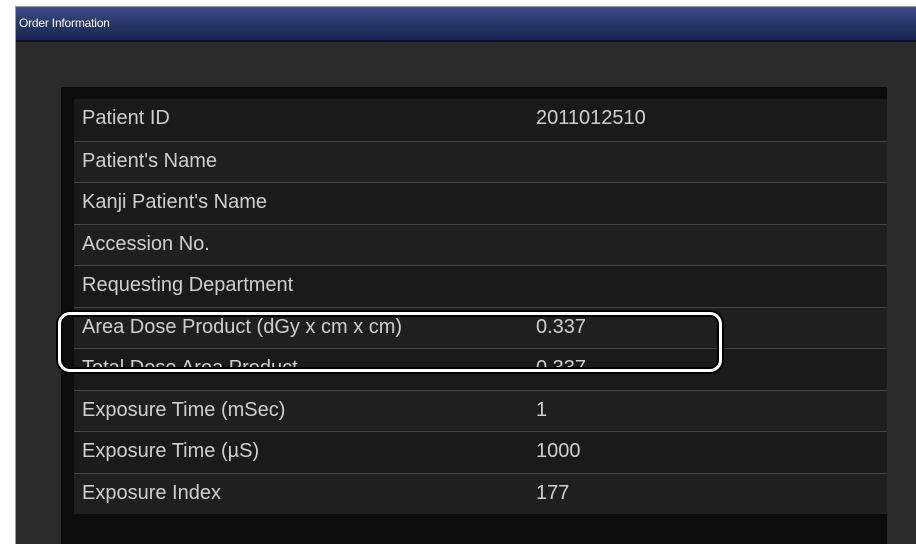 This screenshot has height=544, width=916. Describe the element at coordinates (542, 409) in the screenshot. I see `row-value-exposure-time-msec: 1` at that location.